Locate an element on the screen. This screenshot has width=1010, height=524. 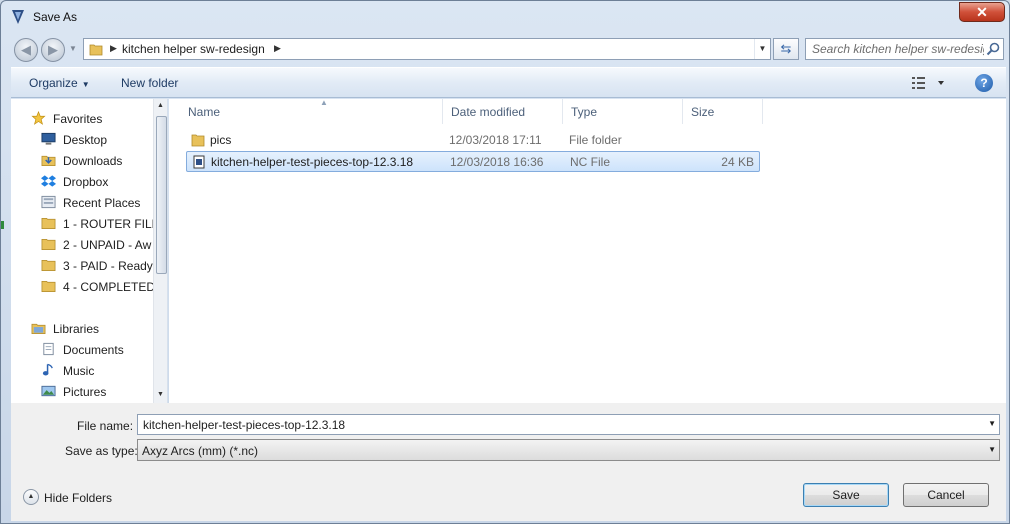
nav-item-desktop: Desktop is located at coordinates (82, 139).